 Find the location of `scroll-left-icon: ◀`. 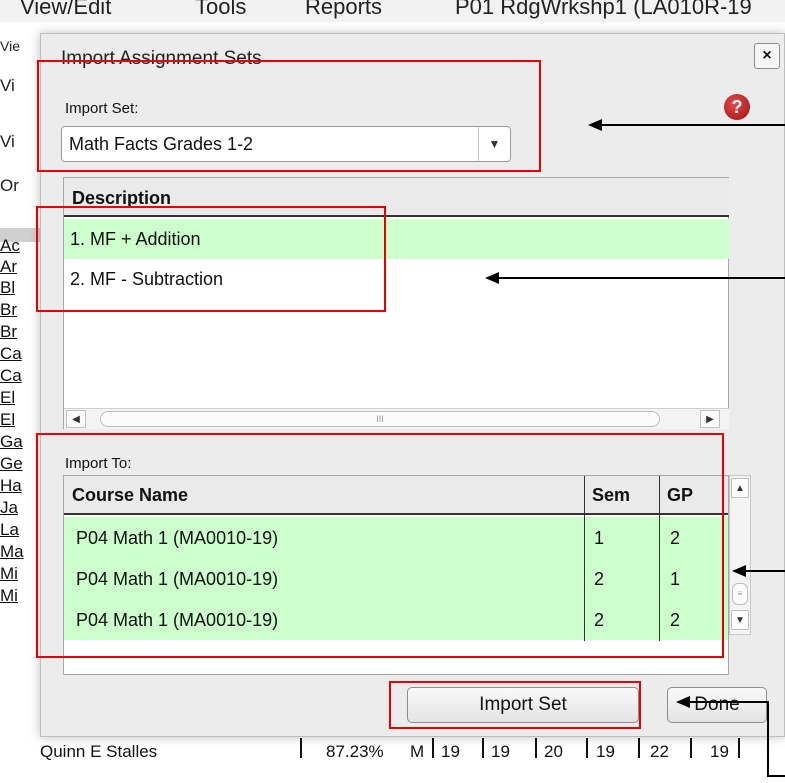

scroll-left-icon: ◀ is located at coordinates (76, 419).